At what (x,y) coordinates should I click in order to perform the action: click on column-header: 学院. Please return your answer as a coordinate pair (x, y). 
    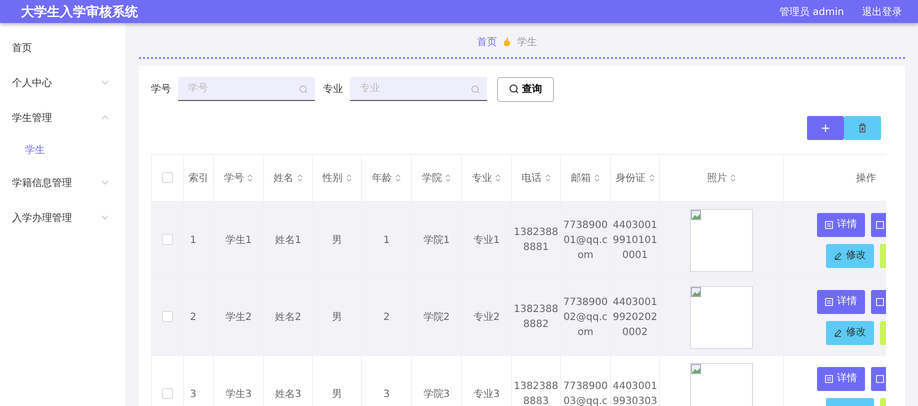
    Looking at the image, I should click on (436, 178).